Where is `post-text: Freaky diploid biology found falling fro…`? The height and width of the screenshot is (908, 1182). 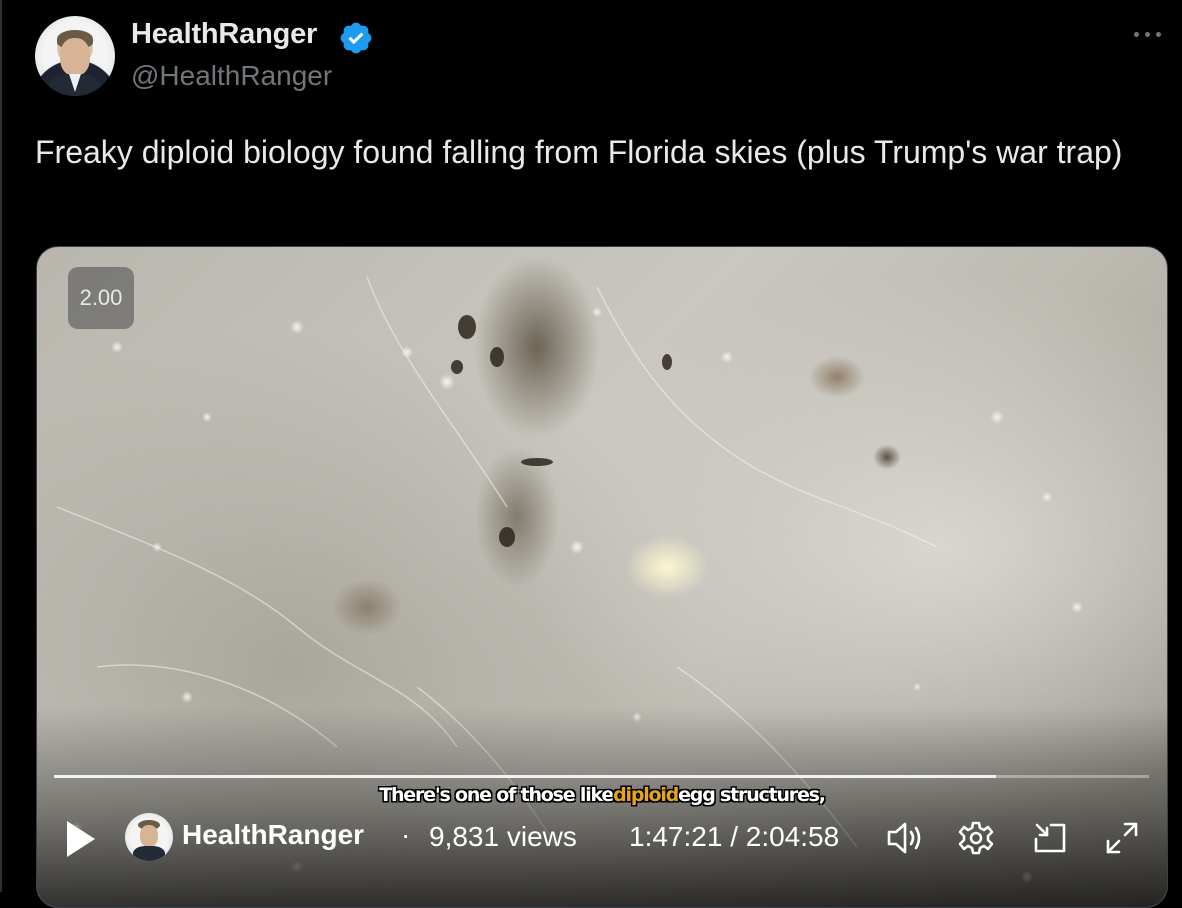 post-text: Freaky diploid biology found falling fro… is located at coordinates (579, 152).